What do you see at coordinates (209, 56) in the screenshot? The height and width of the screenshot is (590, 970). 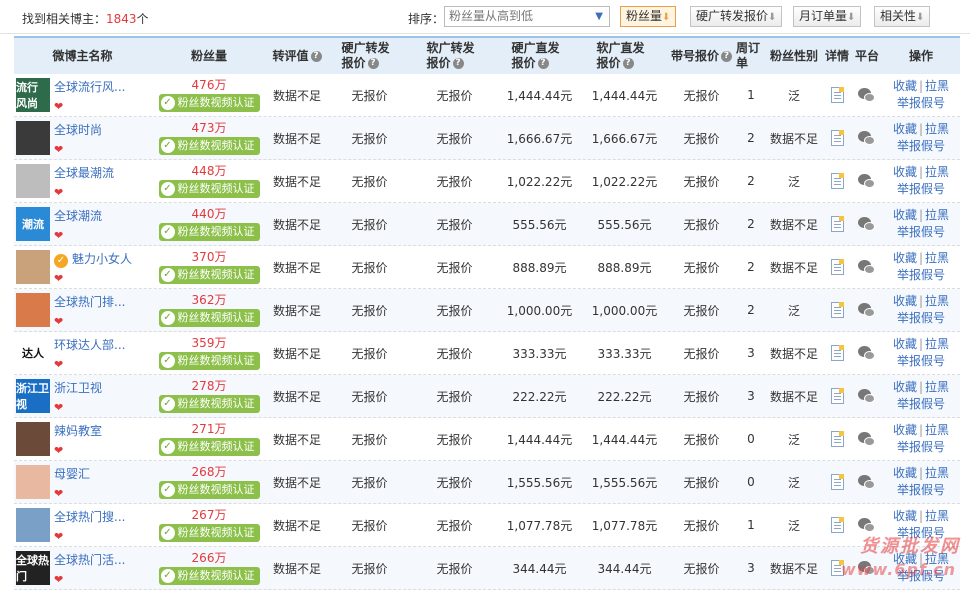 I see `col-fans: 粉丝量` at bounding box center [209, 56].